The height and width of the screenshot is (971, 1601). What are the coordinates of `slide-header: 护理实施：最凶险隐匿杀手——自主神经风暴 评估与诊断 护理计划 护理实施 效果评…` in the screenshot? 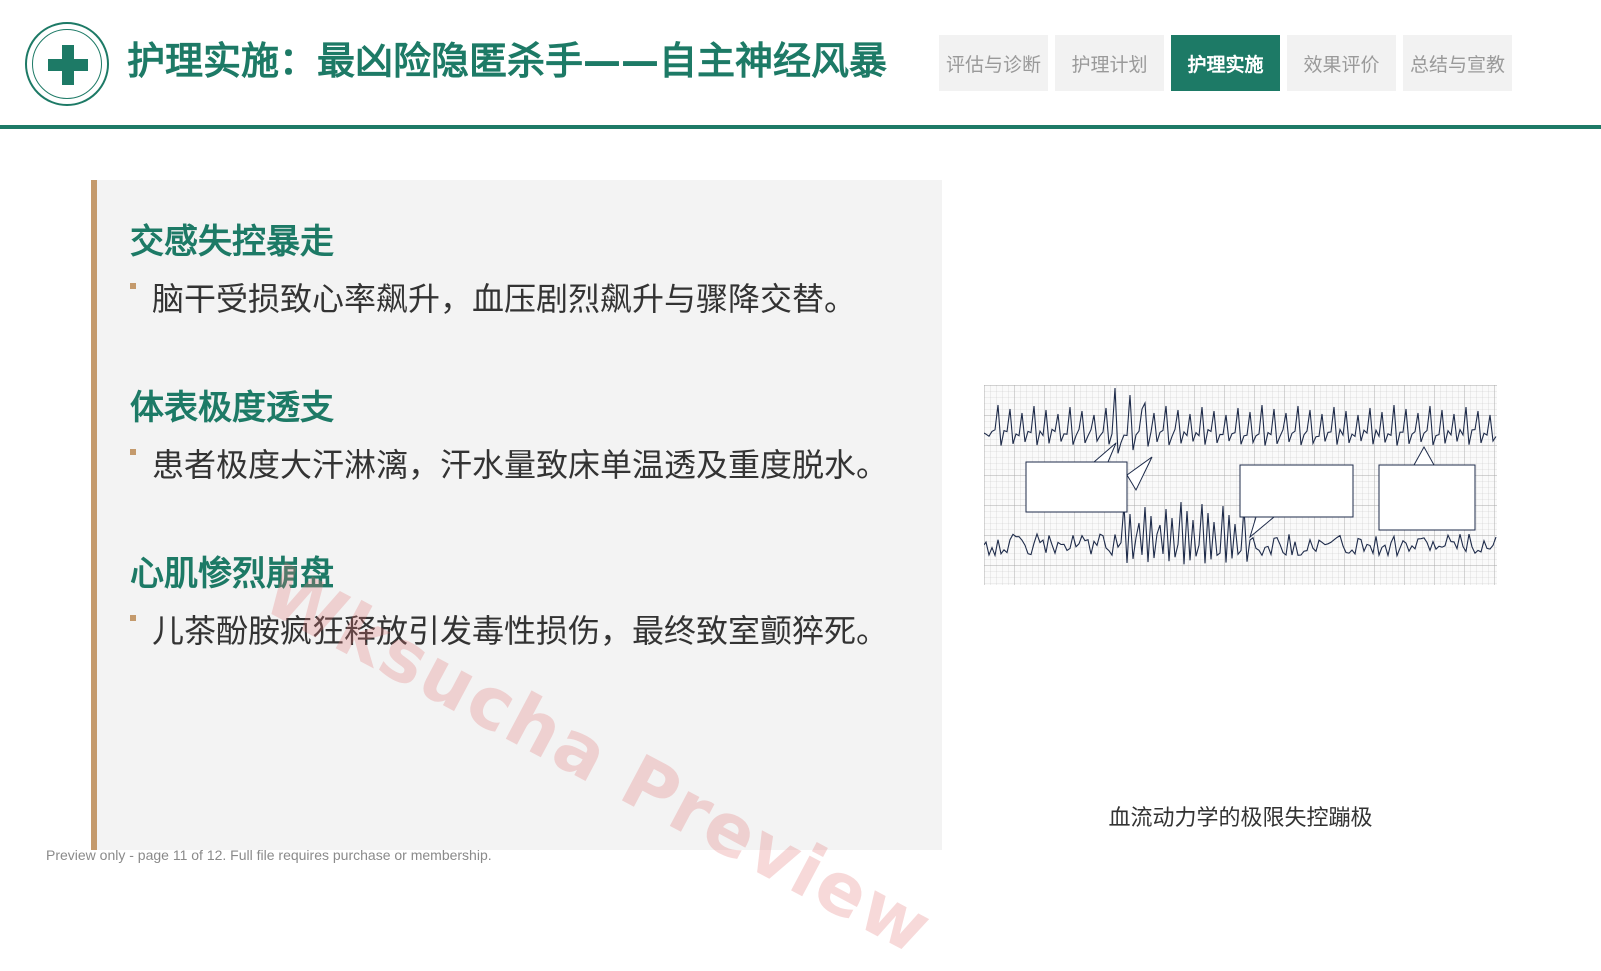 It's located at (800, 65).